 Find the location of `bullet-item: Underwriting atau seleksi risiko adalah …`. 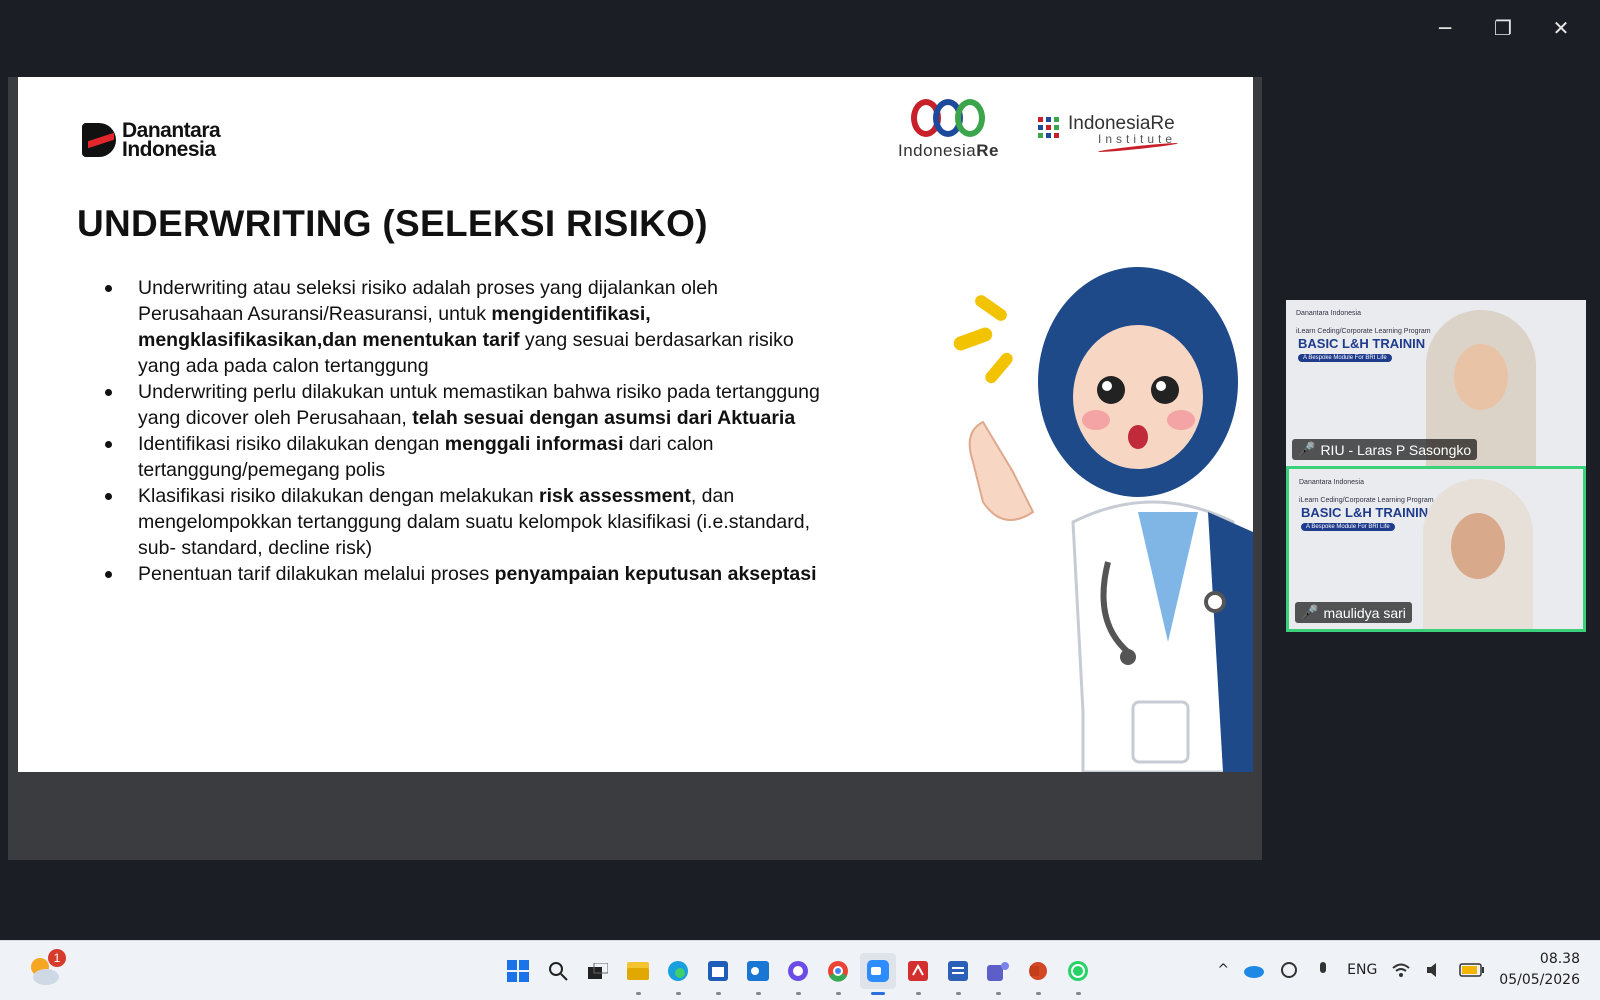

bullet-item: Underwriting atau seleksi risiko adalah … is located at coordinates (461, 327).